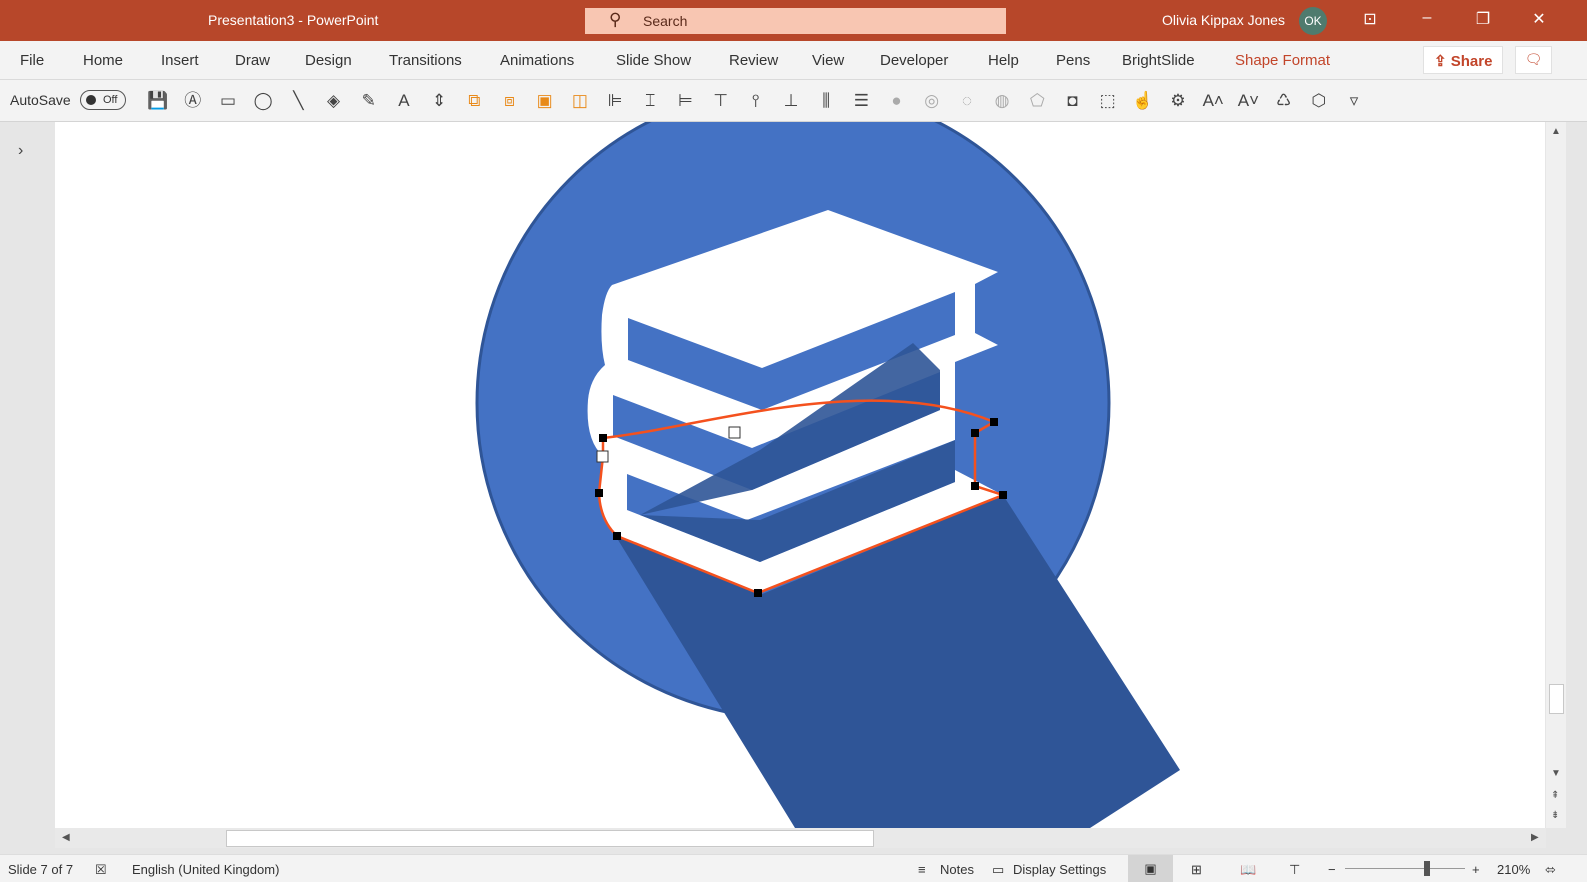 The width and height of the screenshot is (1587, 894). I want to click on edit-shape-icon: ⬡, so click(1318, 101).